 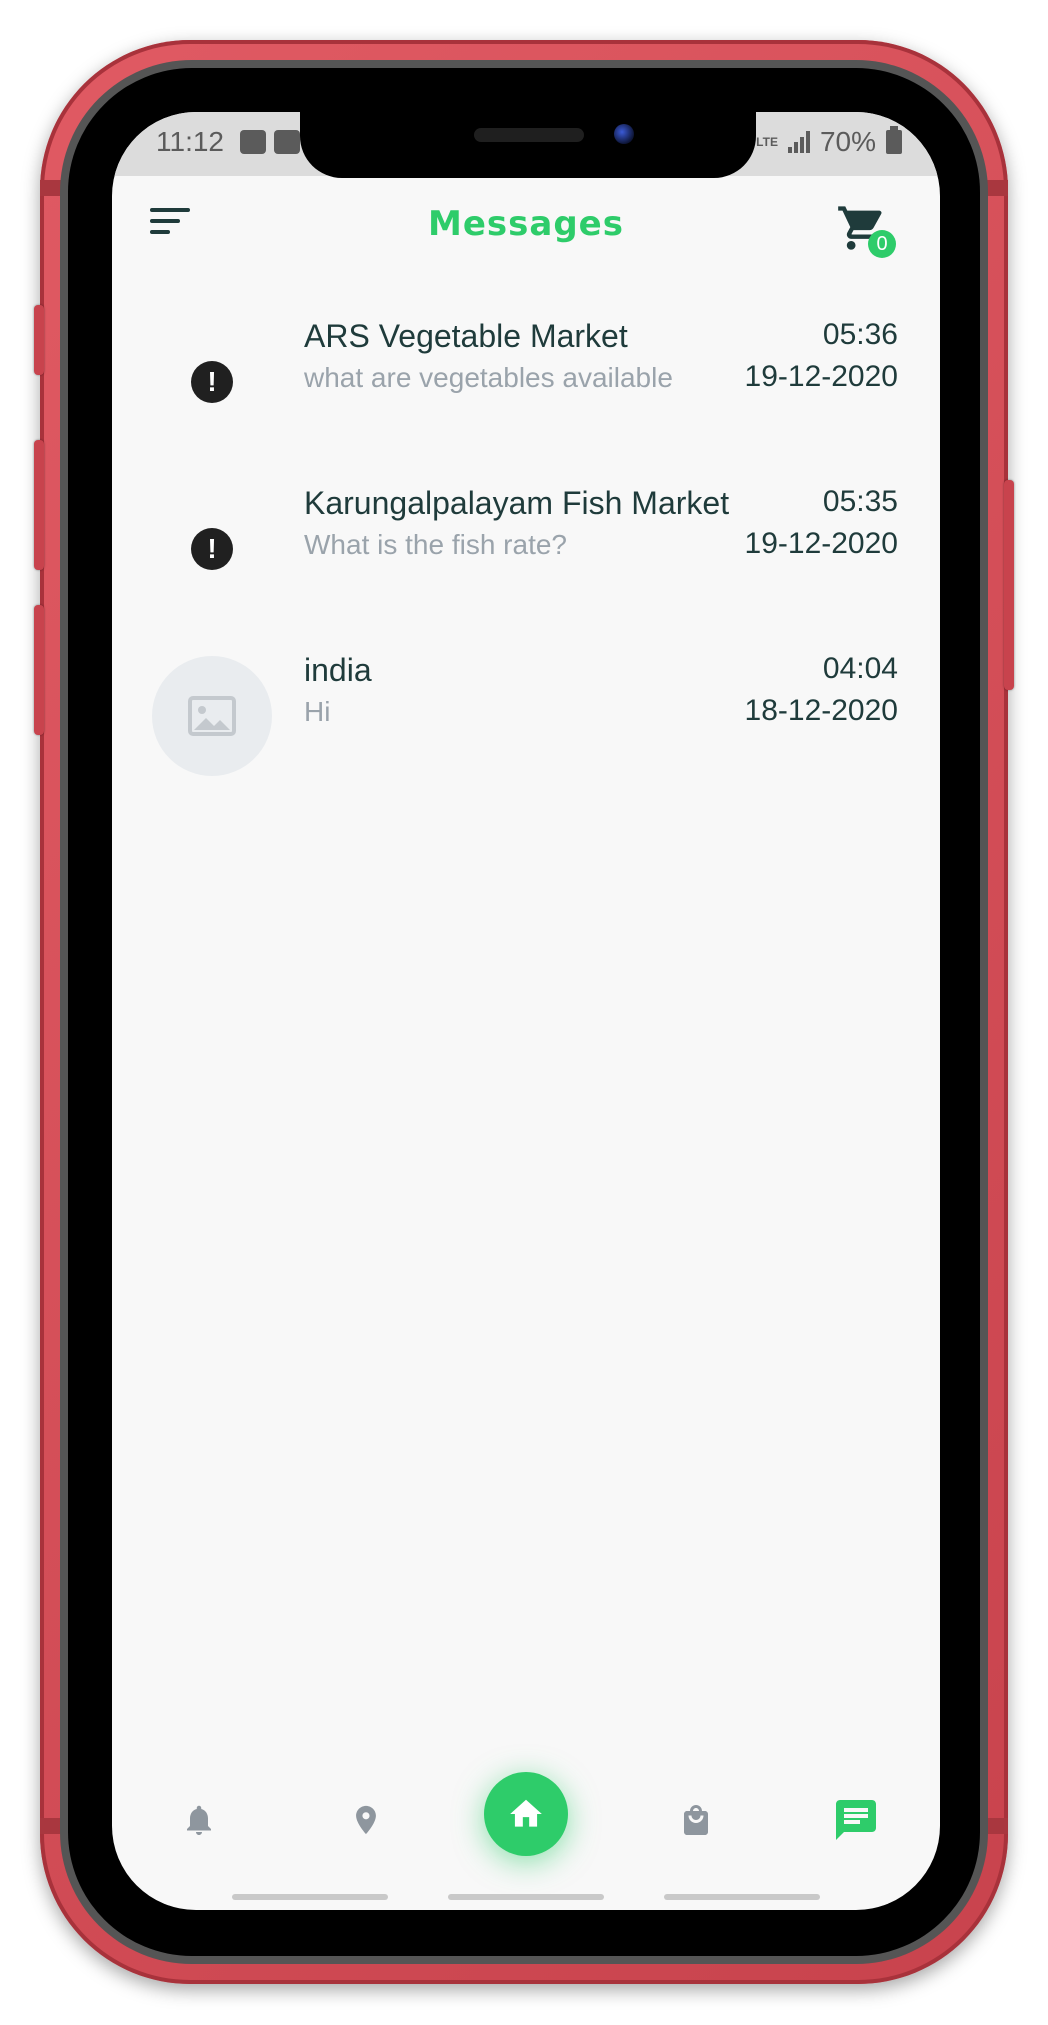 I want to click on bell-icon, so click(x=199, y=1820).